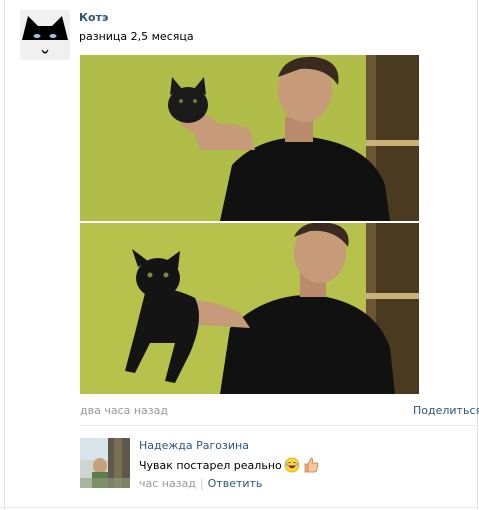 This screenshot has height=510, width=479. Describe the element at coordinates (210, 465) in the screenshot. I see `comment-text: Чувак постарел реально` at that location.